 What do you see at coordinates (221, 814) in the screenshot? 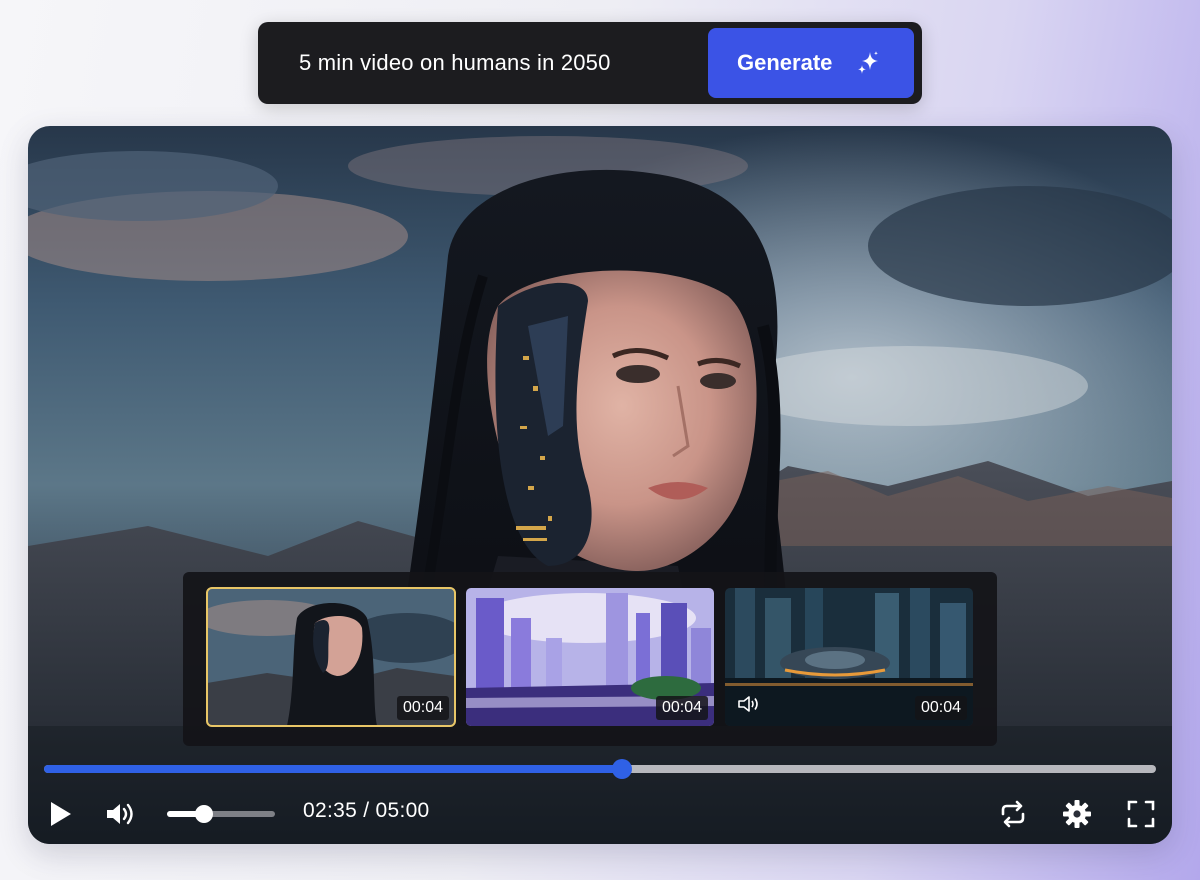
I see `volume-slider` at bounding box center [221, 814].